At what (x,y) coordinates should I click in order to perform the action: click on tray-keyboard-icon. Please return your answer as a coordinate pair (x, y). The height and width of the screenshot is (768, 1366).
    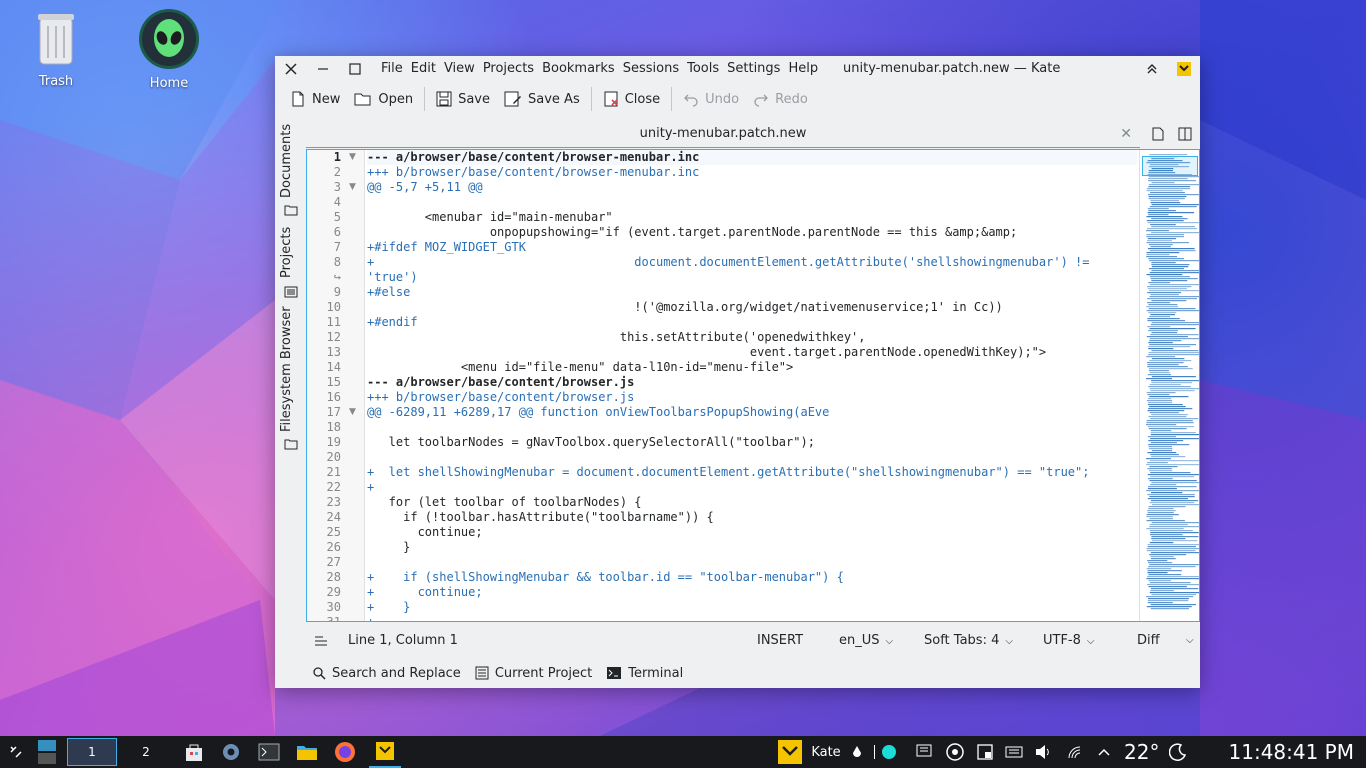
    Looking at the image, I should click on (1014, 752).